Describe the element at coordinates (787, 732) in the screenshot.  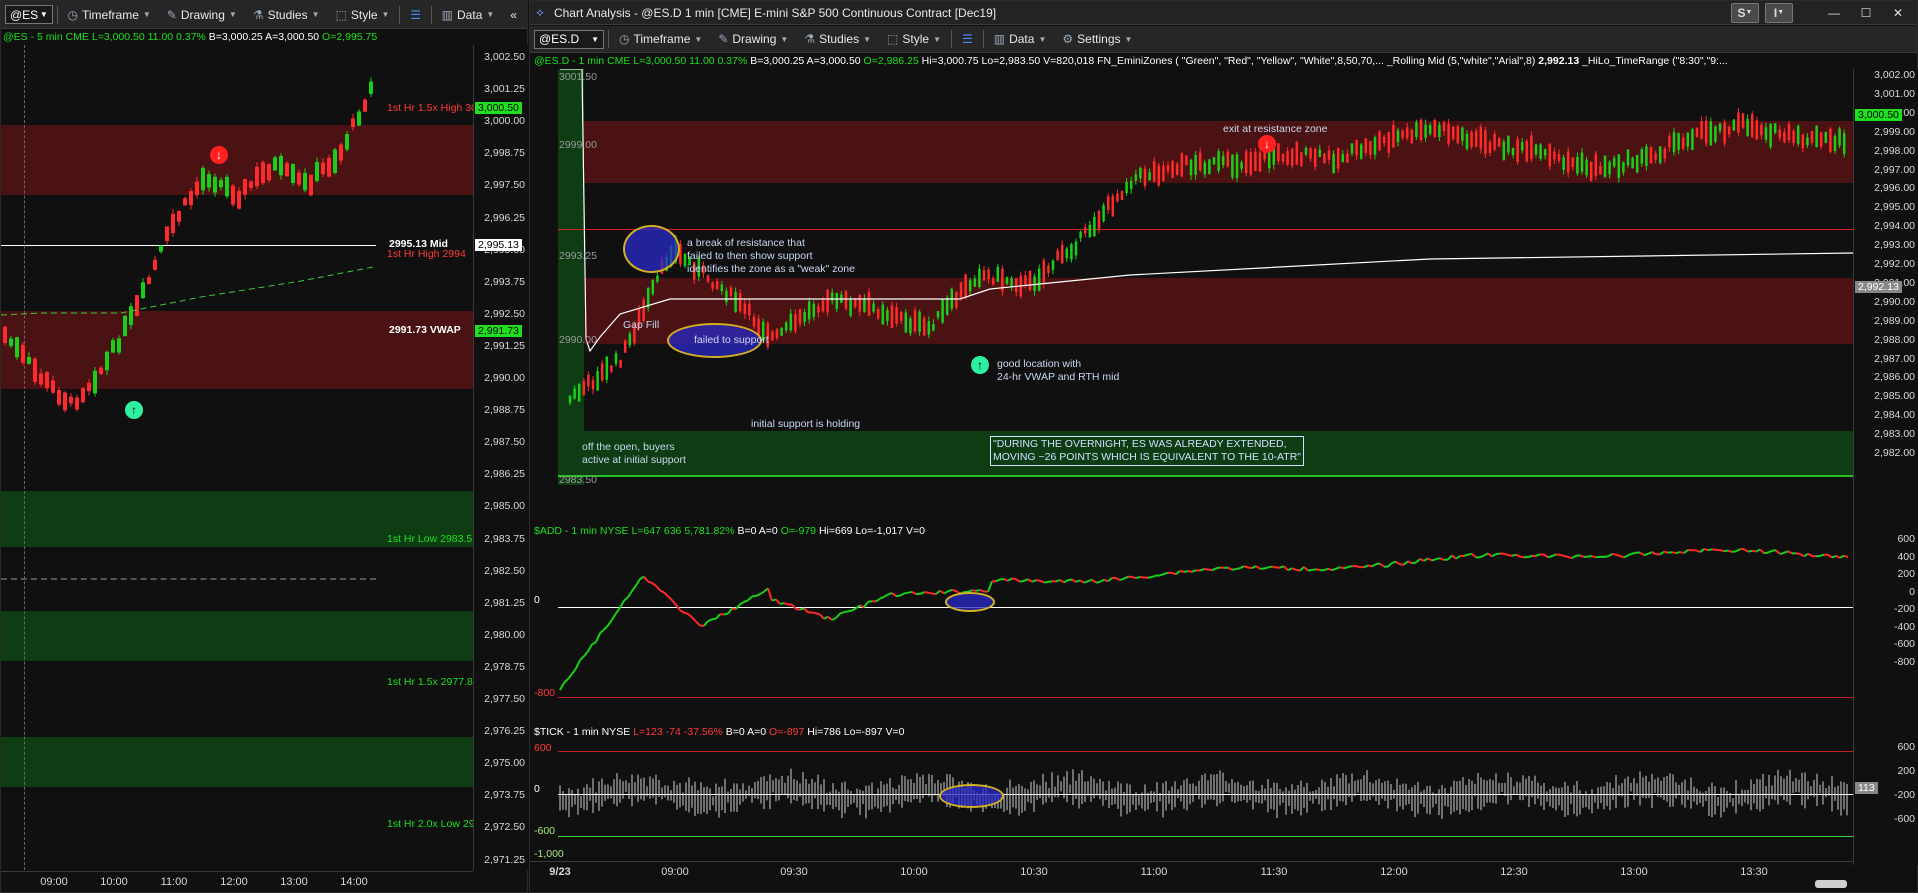
I see `tick-info-open: O=-897` at that location.